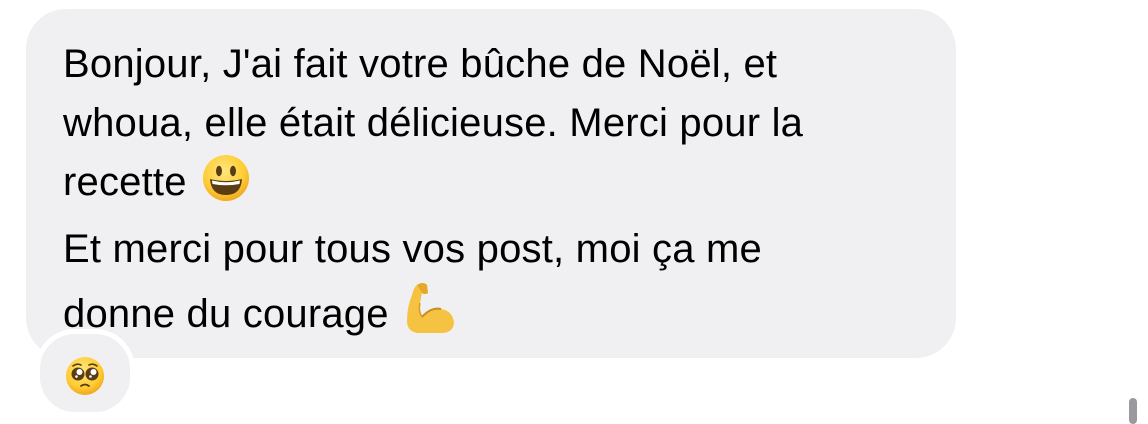  What do you see at coordinates (493, 186) in the screenshot?
I see `message-line-3: recette` at bounding box center [493, 186].